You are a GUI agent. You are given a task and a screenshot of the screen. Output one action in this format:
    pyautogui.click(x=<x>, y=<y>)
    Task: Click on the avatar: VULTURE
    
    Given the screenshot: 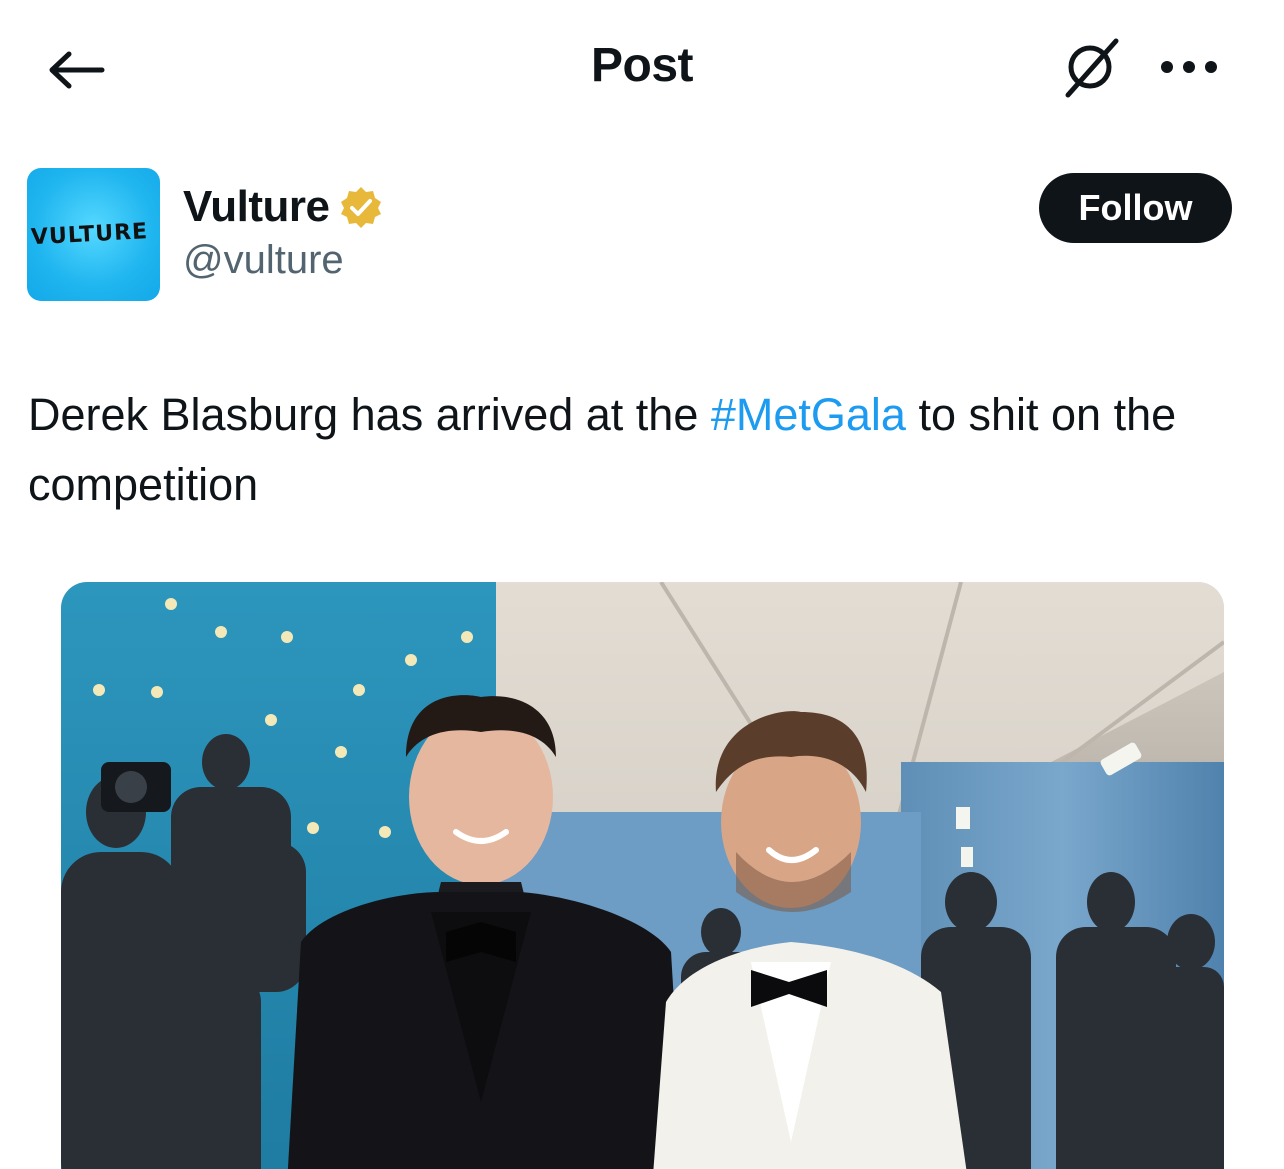 What is the action you would take?
    pyautogui.click(x=93, y=234)
    